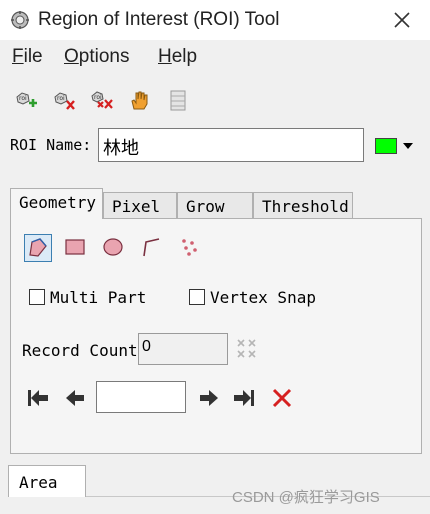 The width and height of the screenshot is (430, 514). I want to click on close-icon, so click(402, 20).